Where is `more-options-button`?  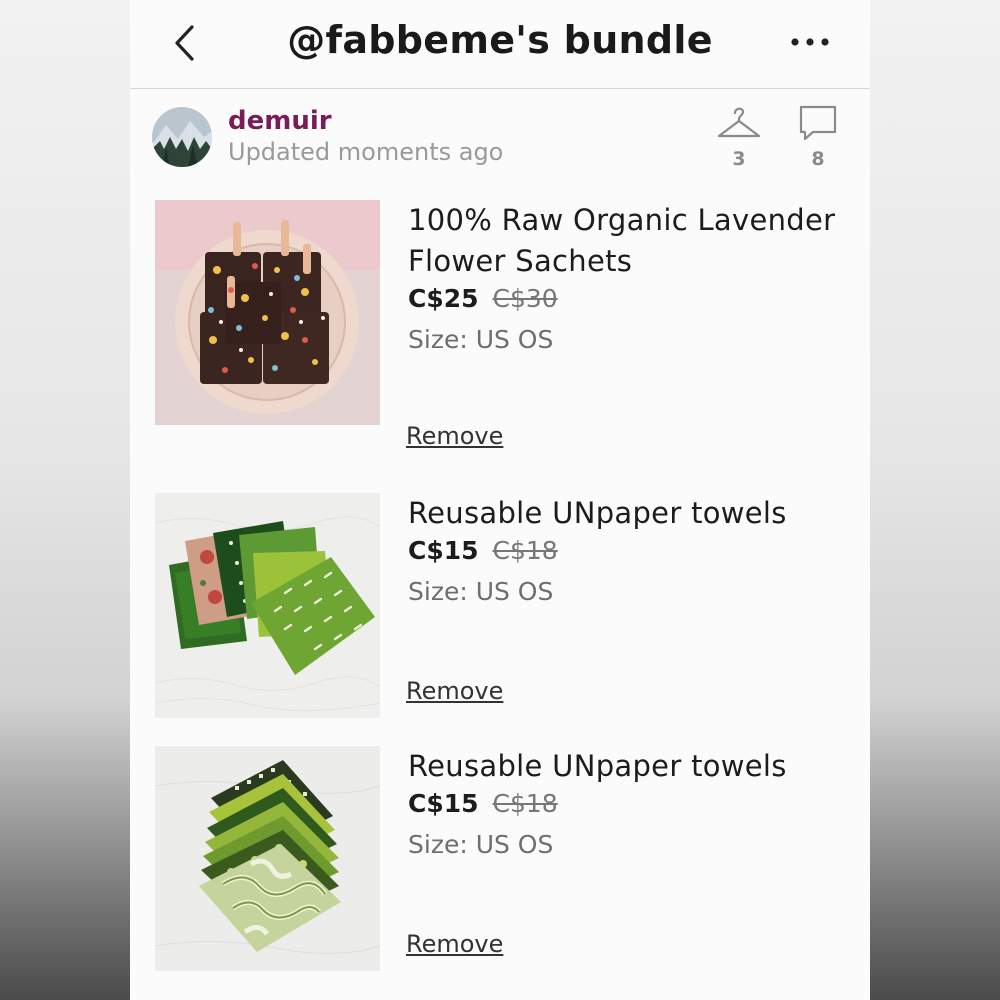 more-options-button is located at coordinates (810, 42).